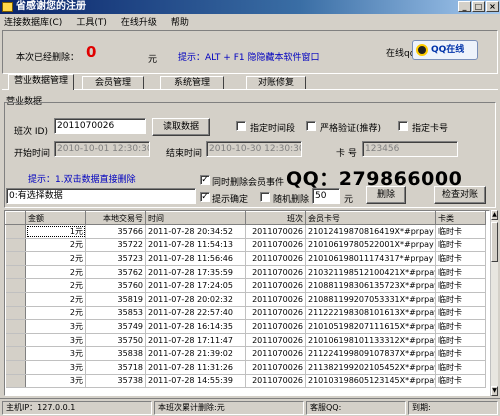 This screenshot has height=416, width=500. Describe the element at coordinates (265, 197) in the screenshot. I see `random-delete-checkbox` at that location.